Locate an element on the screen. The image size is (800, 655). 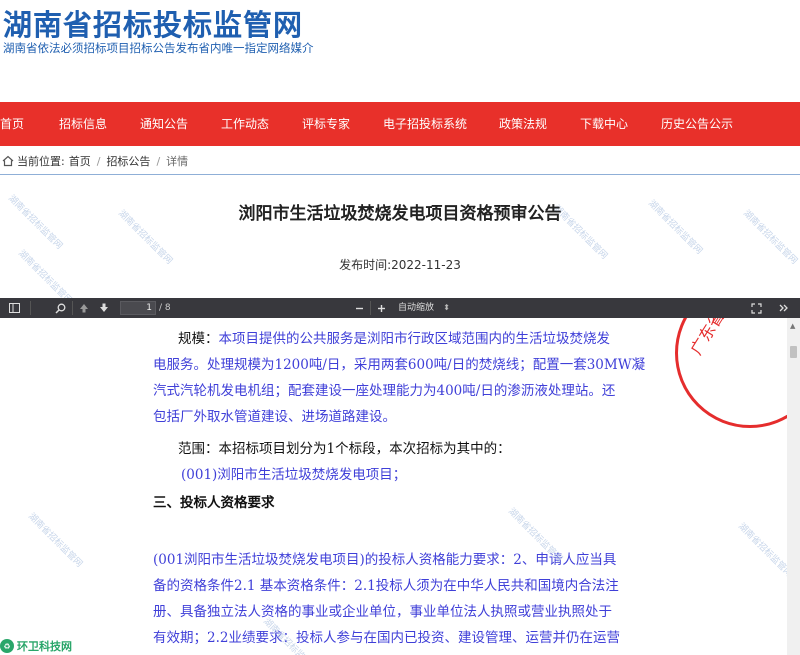
zoom-select: 自动缩放 ⬍ is located at coordinates (424, 308).